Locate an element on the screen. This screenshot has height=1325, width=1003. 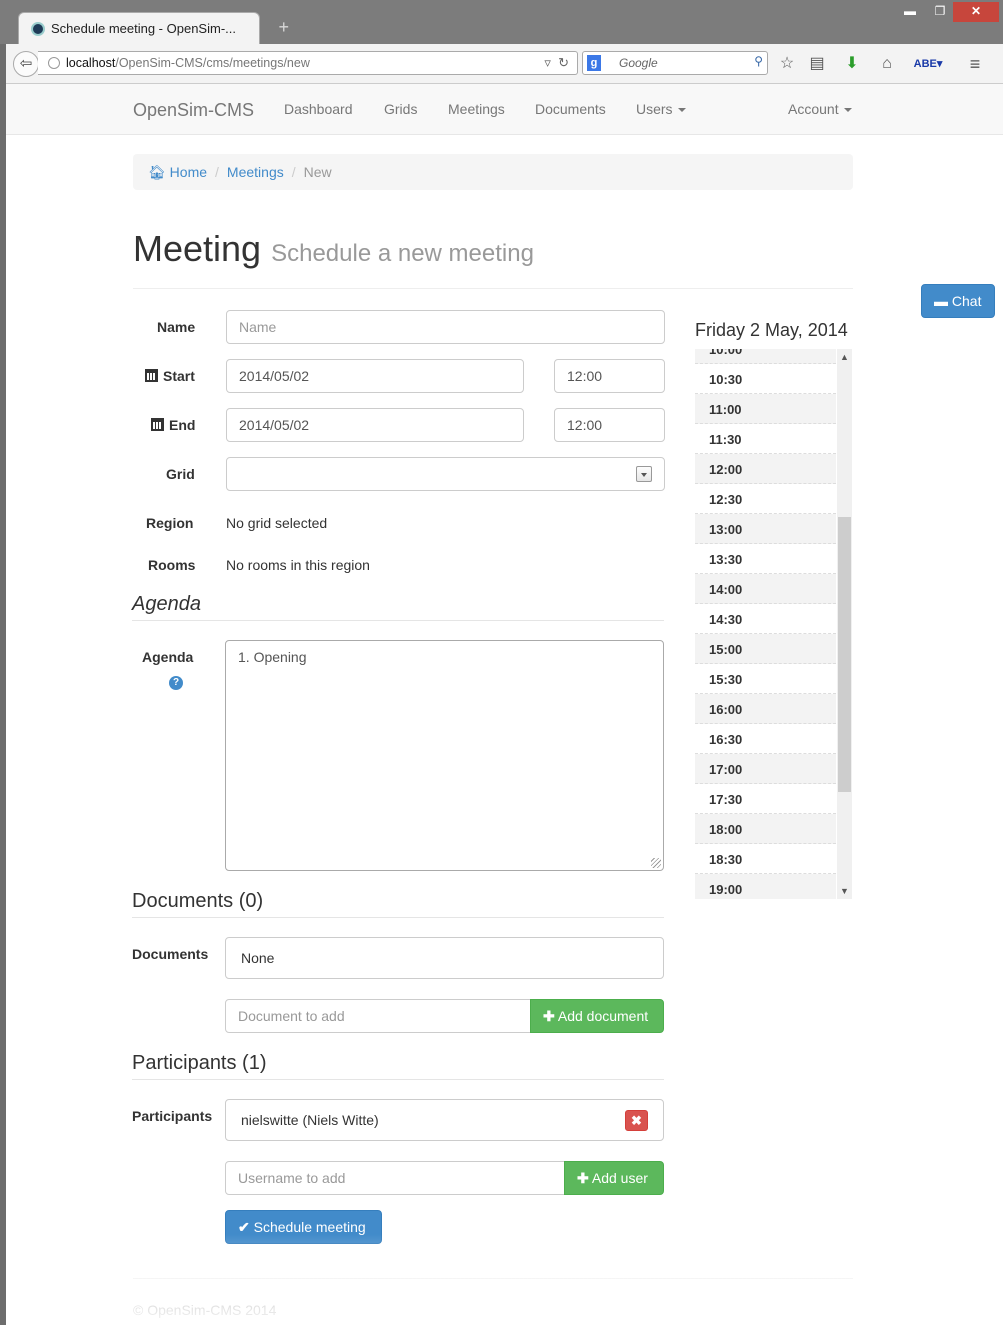
grid-label: Grid is located at coordinates (180, 474).